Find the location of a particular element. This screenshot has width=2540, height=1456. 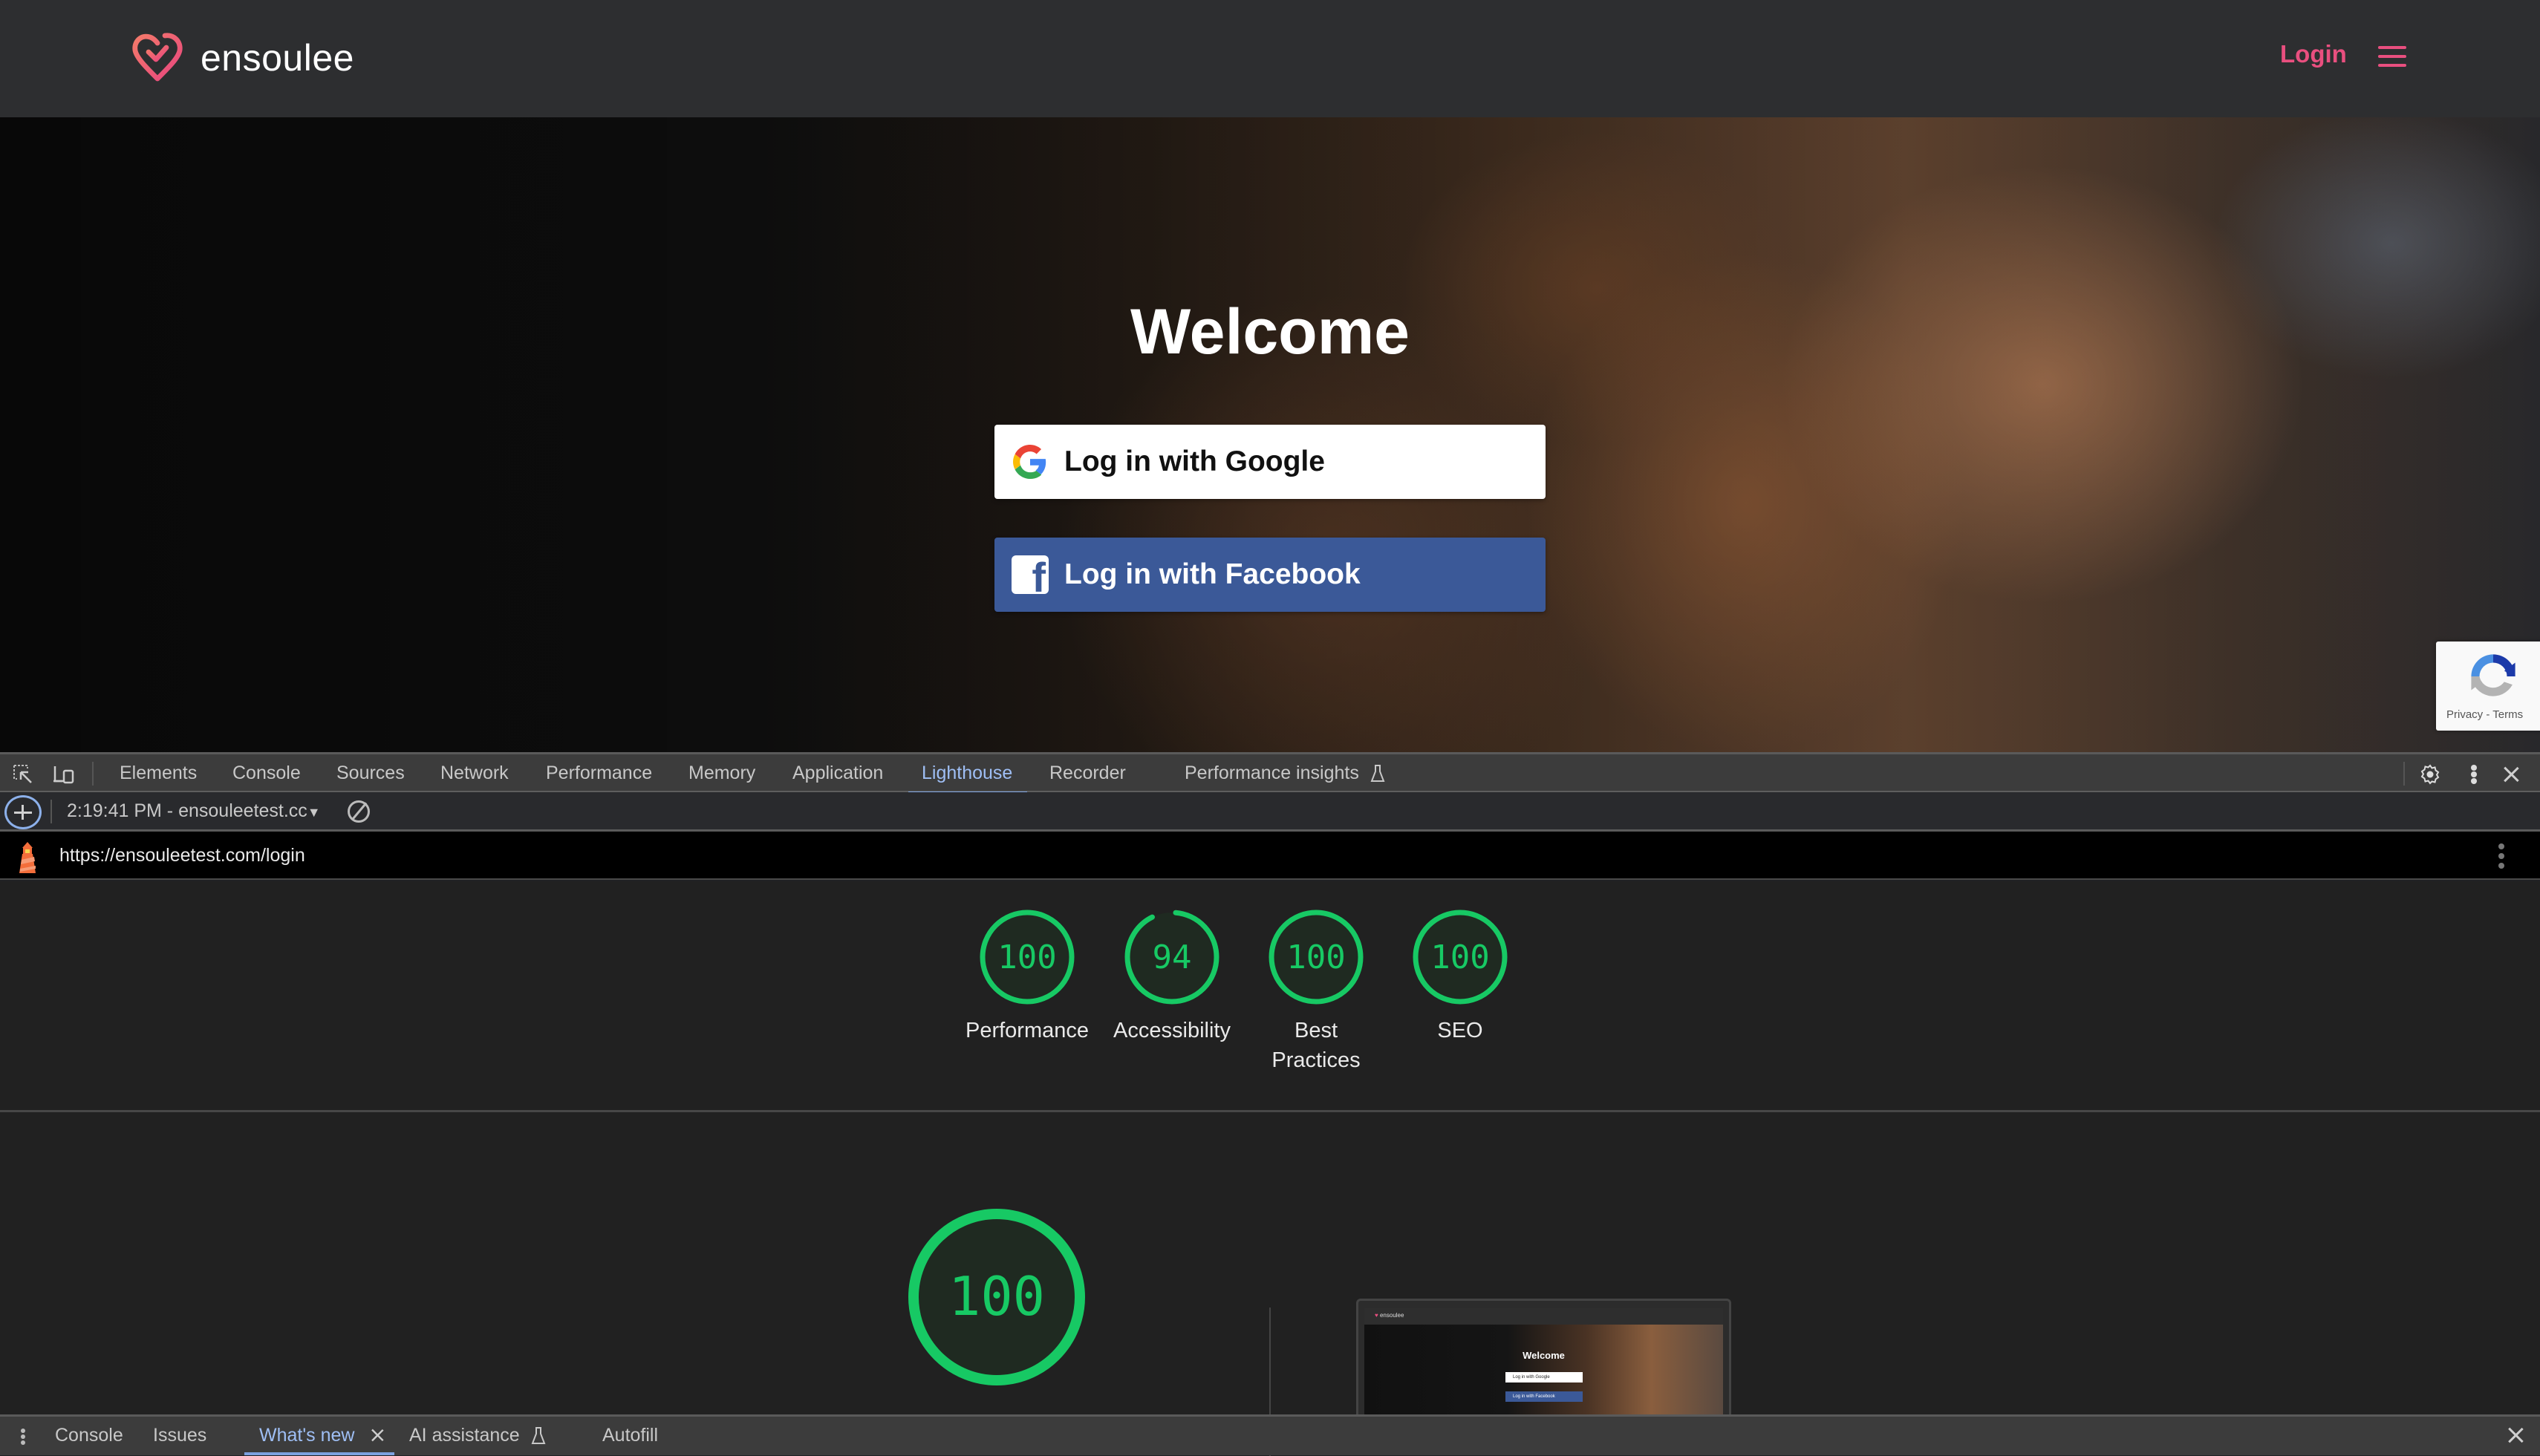

thumbnail-brand: ♥ ensoulee is located at coordinates (1390, 1316).